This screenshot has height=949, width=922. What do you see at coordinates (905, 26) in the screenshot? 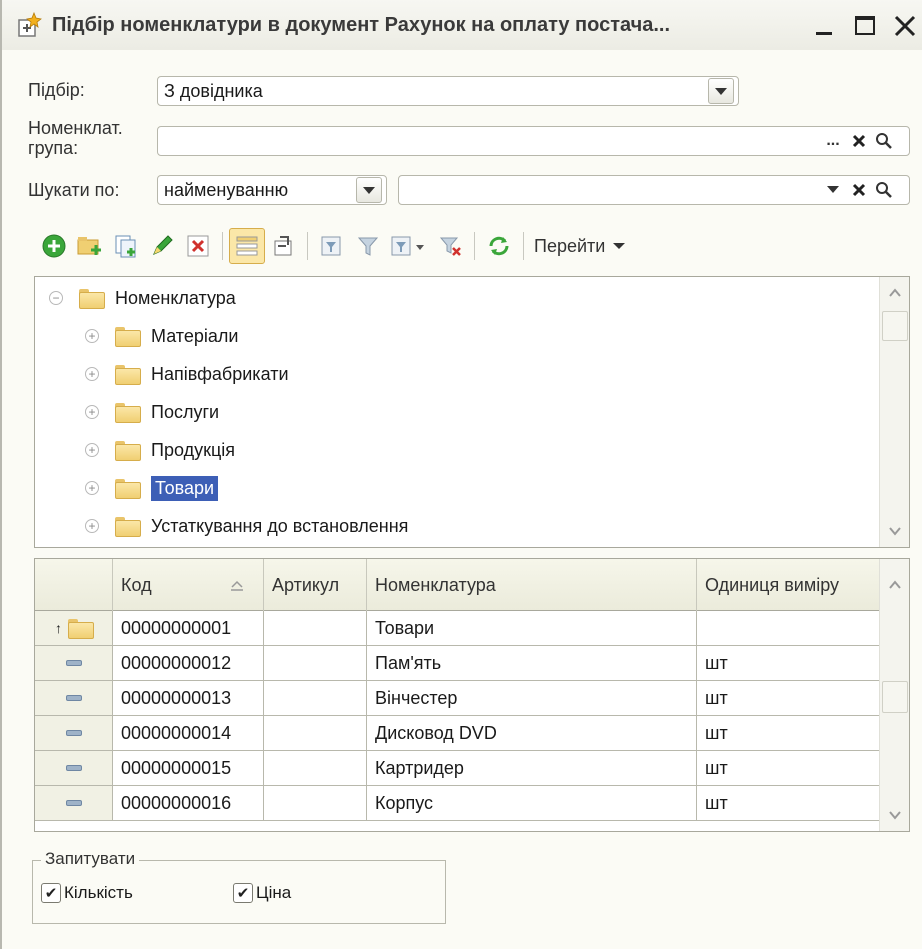
I see `close-button` at bounding box center [905, 26].